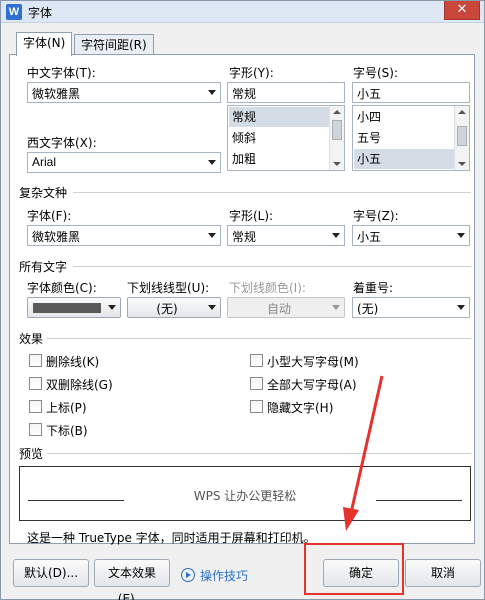 This screenshot has width=485, height=600. I want to click on size-option-small-five: 小五, so click(404, 159).